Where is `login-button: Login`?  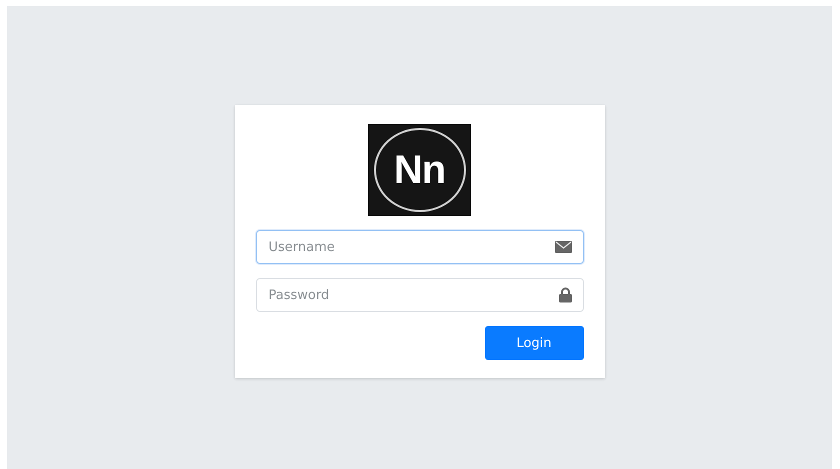 login-button: Login is located at coordinates (534, 343).